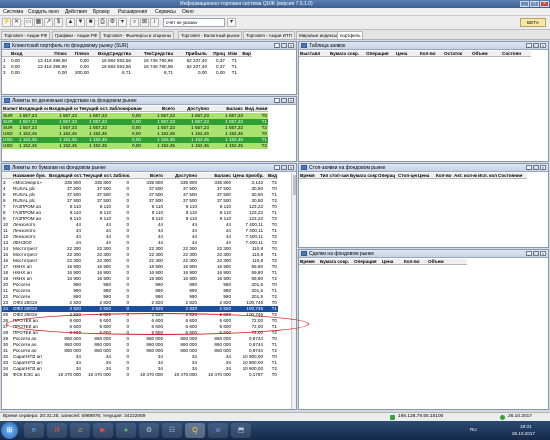  What do you see at coordinates (149, 430) in the screenshot?
I see `taskbar-settings: ⚙` at bounding box center [149, 430].